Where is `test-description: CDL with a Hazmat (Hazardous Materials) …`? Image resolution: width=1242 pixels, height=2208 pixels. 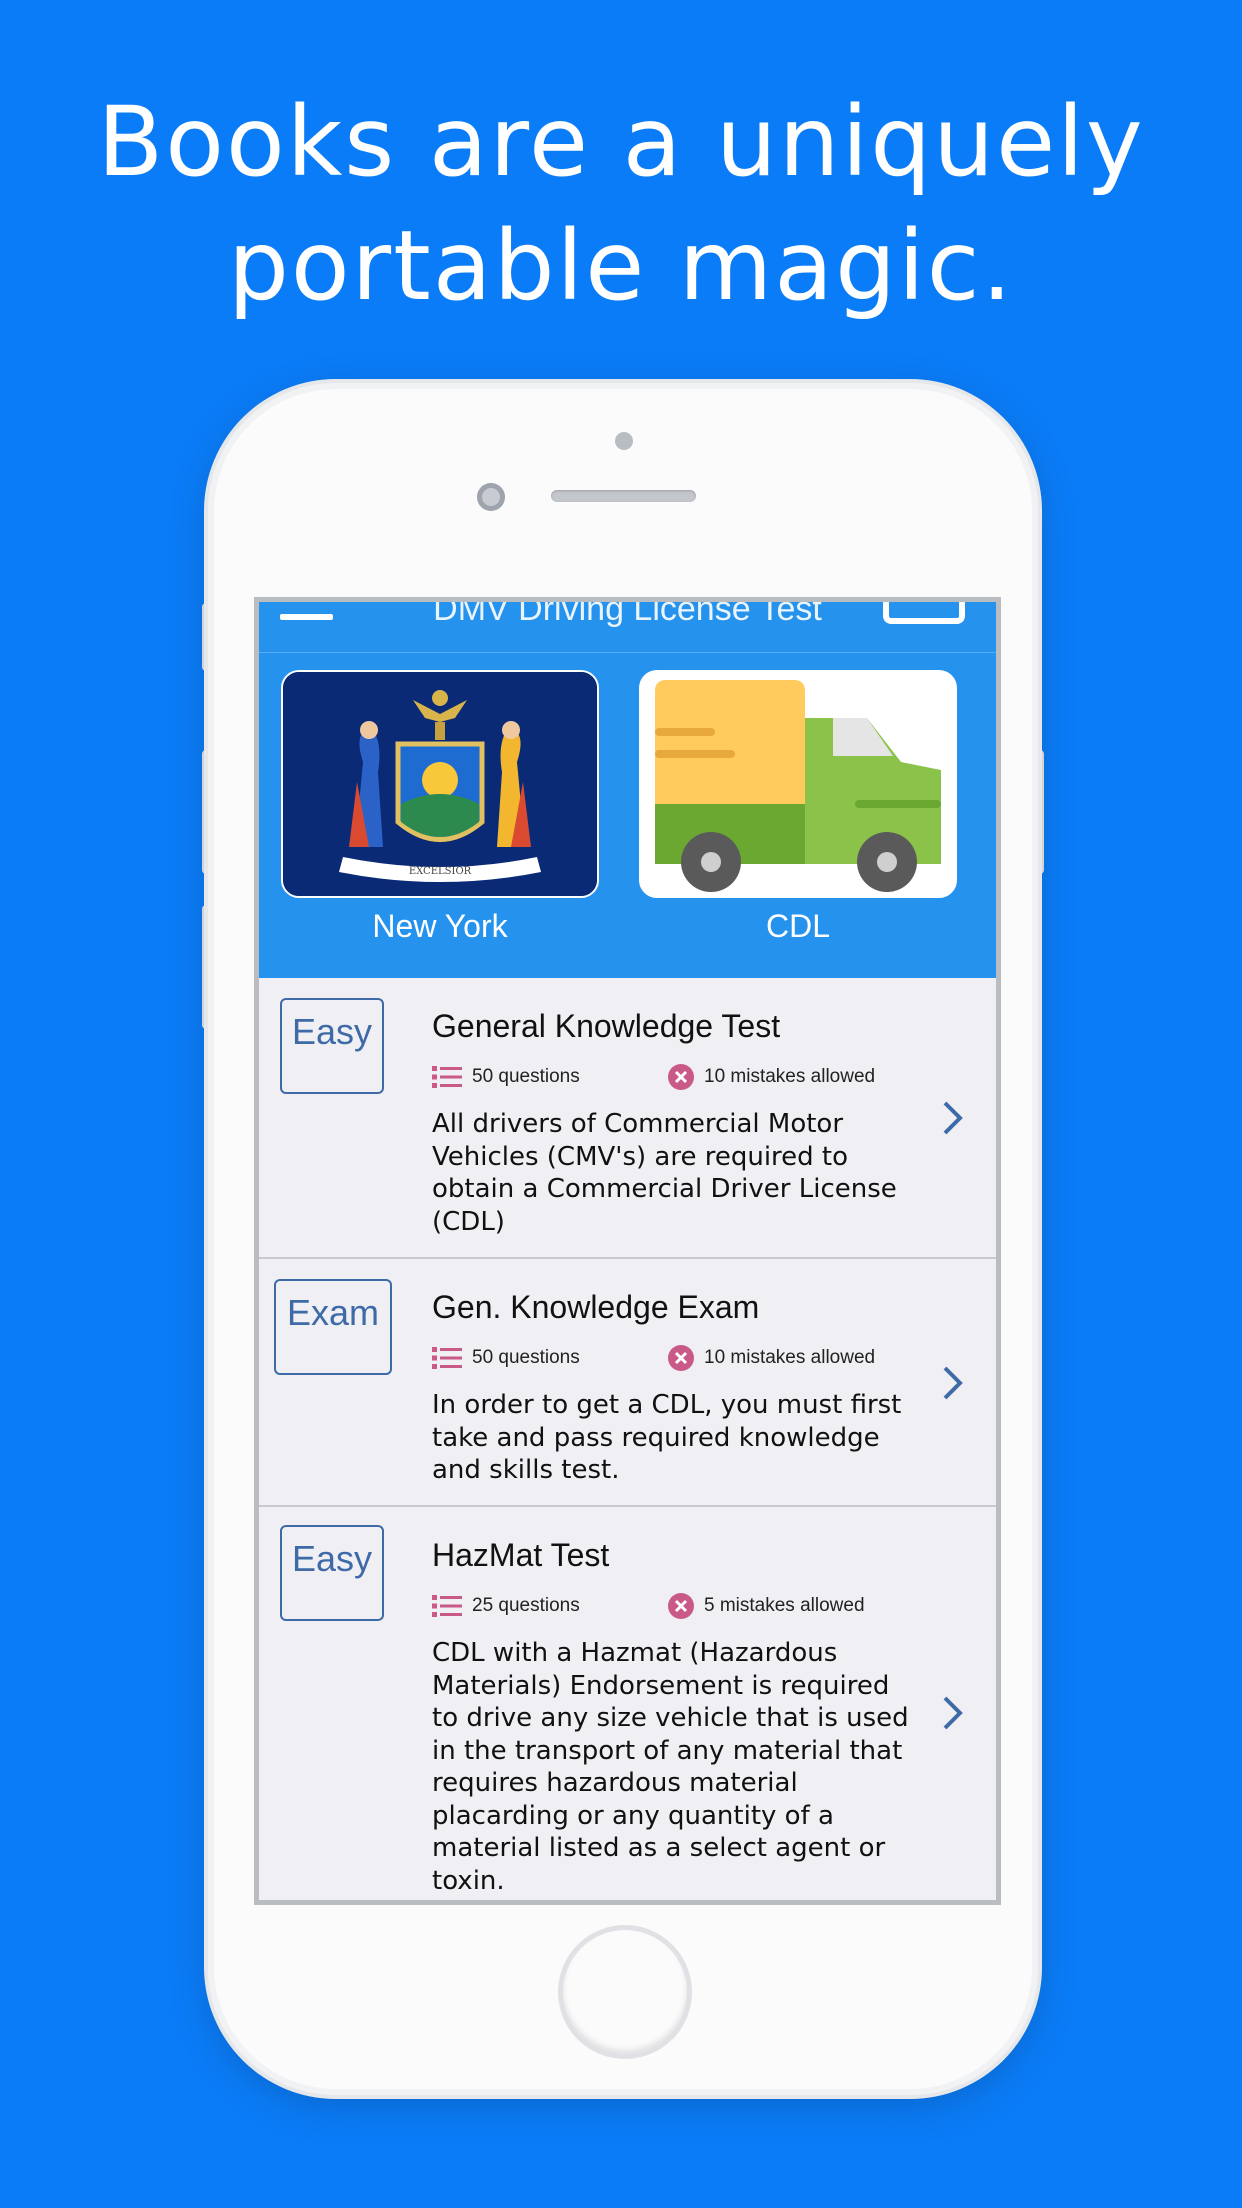
test-description: CDL with a Hazmat (Hazardous Materials) … is located at coordinates (670, 1767).